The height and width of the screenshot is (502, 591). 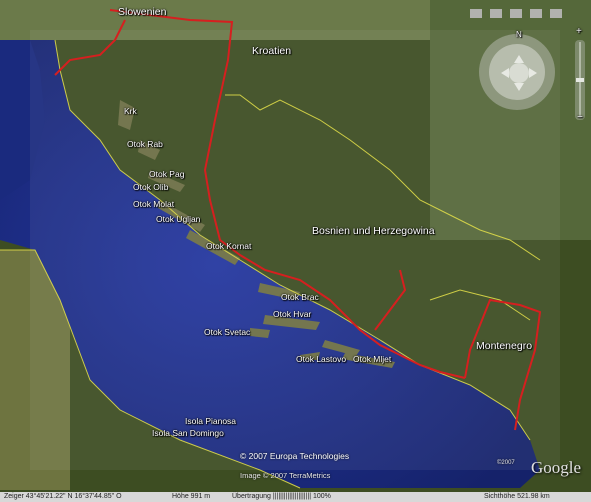 What do you see at coordinates (300, 297) in the screenshot?
I see `label-brac: Otok Brac` at bounding box center [300, 297].